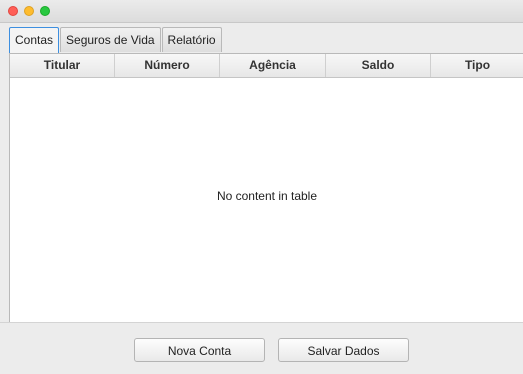  What do you see at coordinates (273, 65) in the screenshot?
I see `column-header-agencia: Agência` at bounding box center [273, 65].